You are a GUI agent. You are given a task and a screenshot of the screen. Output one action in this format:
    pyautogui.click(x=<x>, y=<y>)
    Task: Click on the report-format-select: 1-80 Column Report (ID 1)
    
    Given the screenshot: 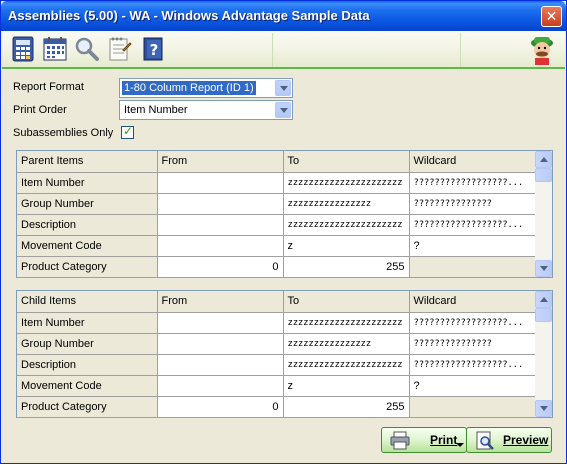 What is the action you would take?
    pyautogui.click(x=206, y=88)
    